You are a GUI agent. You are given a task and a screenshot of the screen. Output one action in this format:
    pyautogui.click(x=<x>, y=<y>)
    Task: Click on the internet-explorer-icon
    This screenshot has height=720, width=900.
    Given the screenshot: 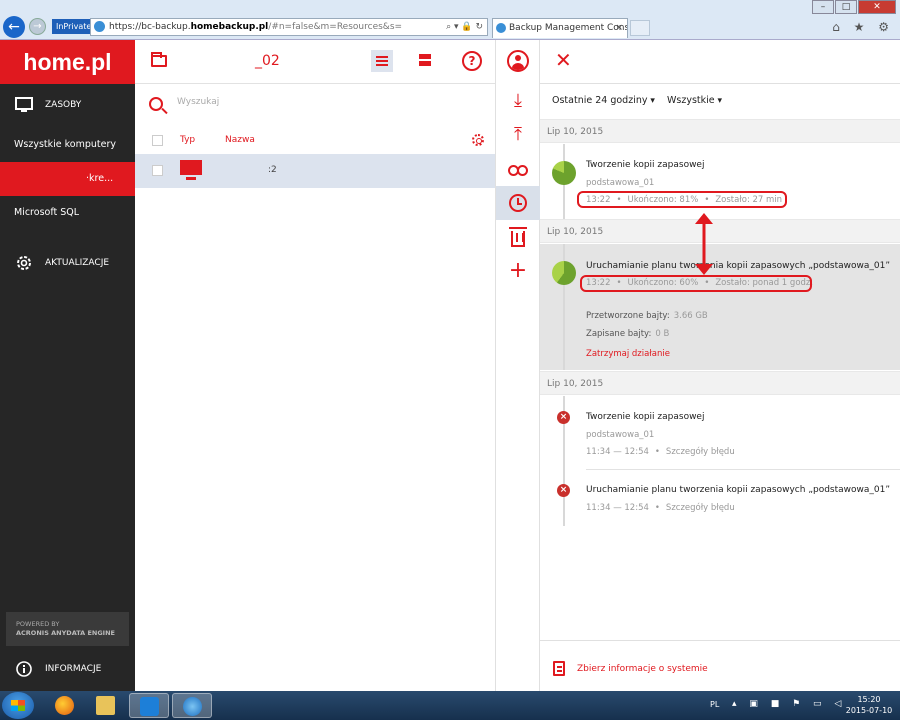 What is the action you would take?
    pyautogui.click(x=192, y=706)
    